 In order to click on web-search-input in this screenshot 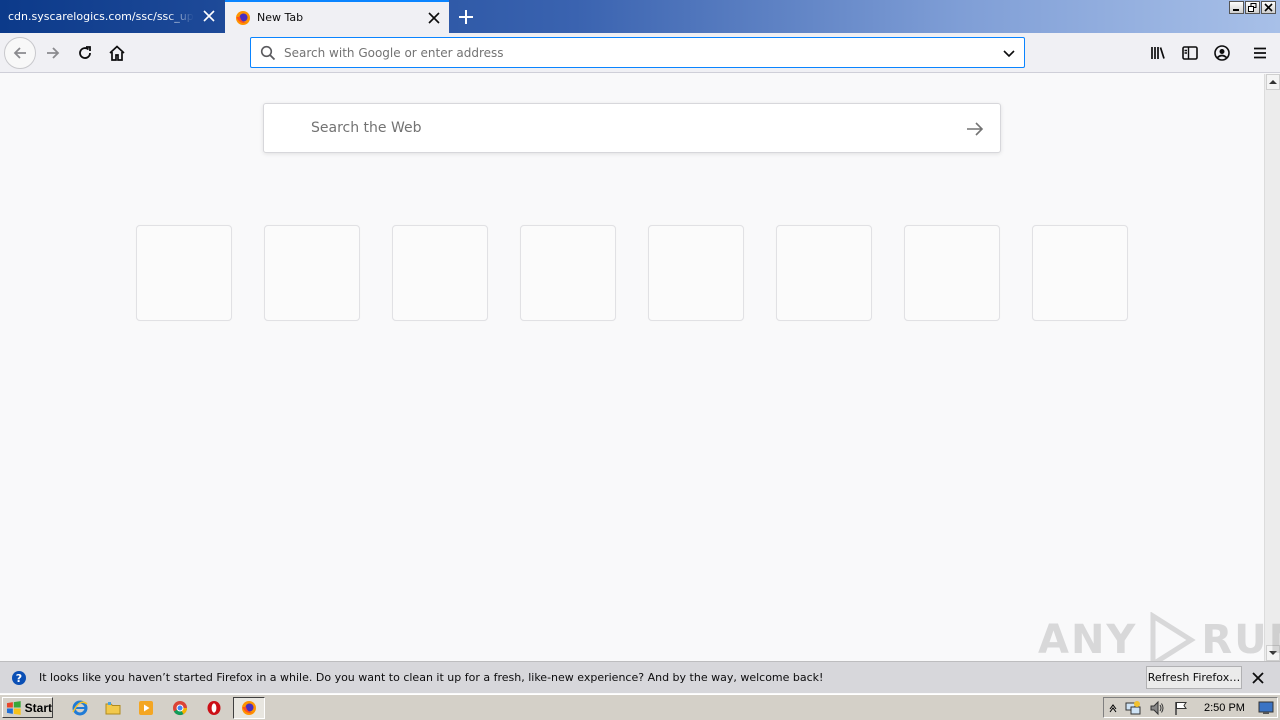, I will do `click(621, 128)`.